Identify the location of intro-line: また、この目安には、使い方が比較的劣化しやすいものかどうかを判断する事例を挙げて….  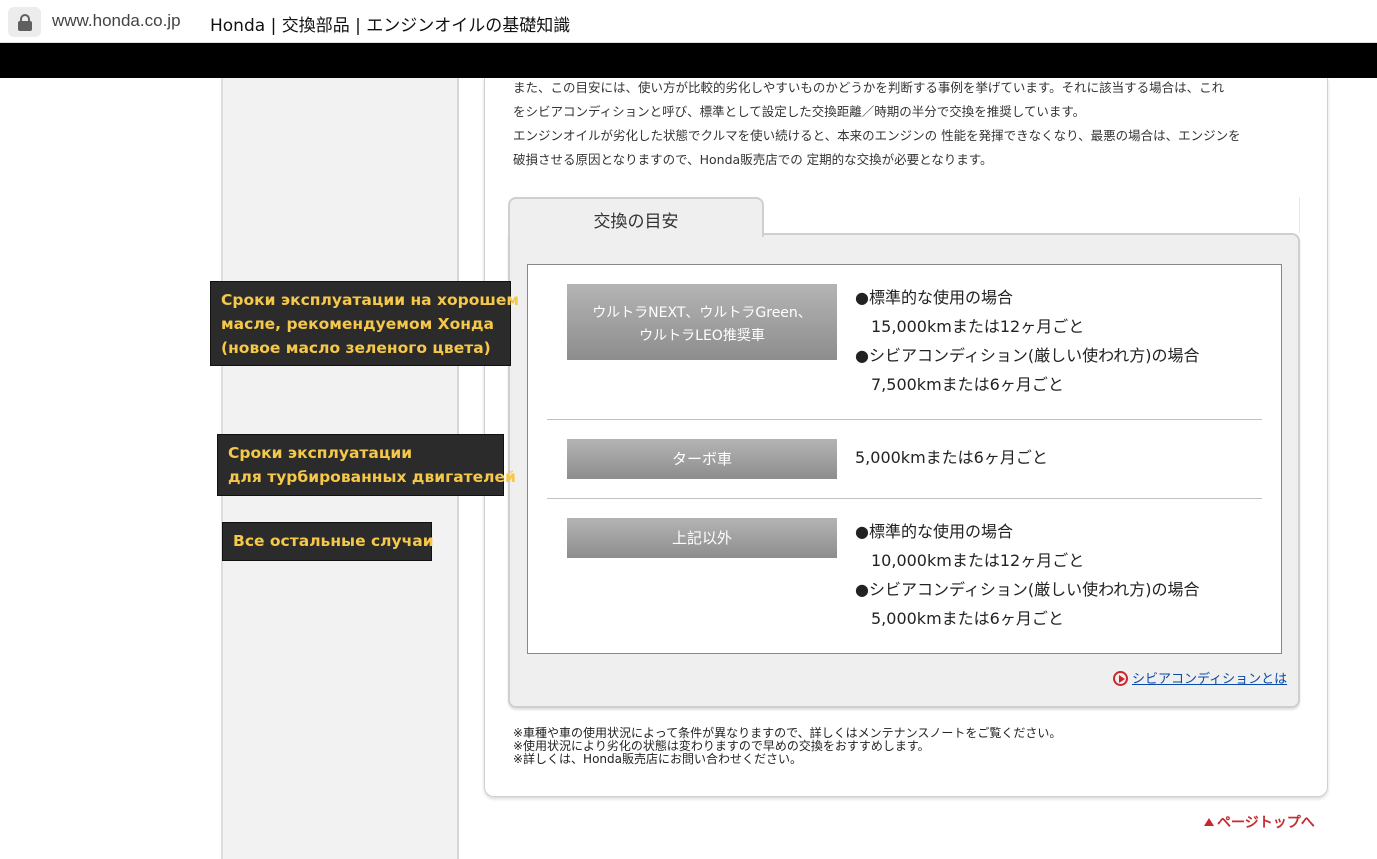
(869, 87).